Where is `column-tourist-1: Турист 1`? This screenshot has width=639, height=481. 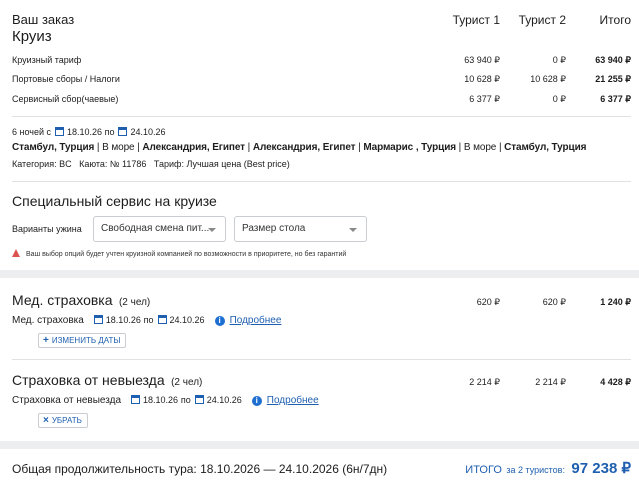 column-tourist-1: Турист 1 is located at coordinates (476, 20).